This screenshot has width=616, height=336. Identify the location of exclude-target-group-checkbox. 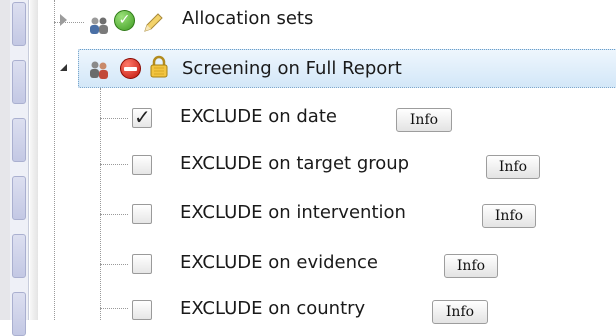
(142, 165).